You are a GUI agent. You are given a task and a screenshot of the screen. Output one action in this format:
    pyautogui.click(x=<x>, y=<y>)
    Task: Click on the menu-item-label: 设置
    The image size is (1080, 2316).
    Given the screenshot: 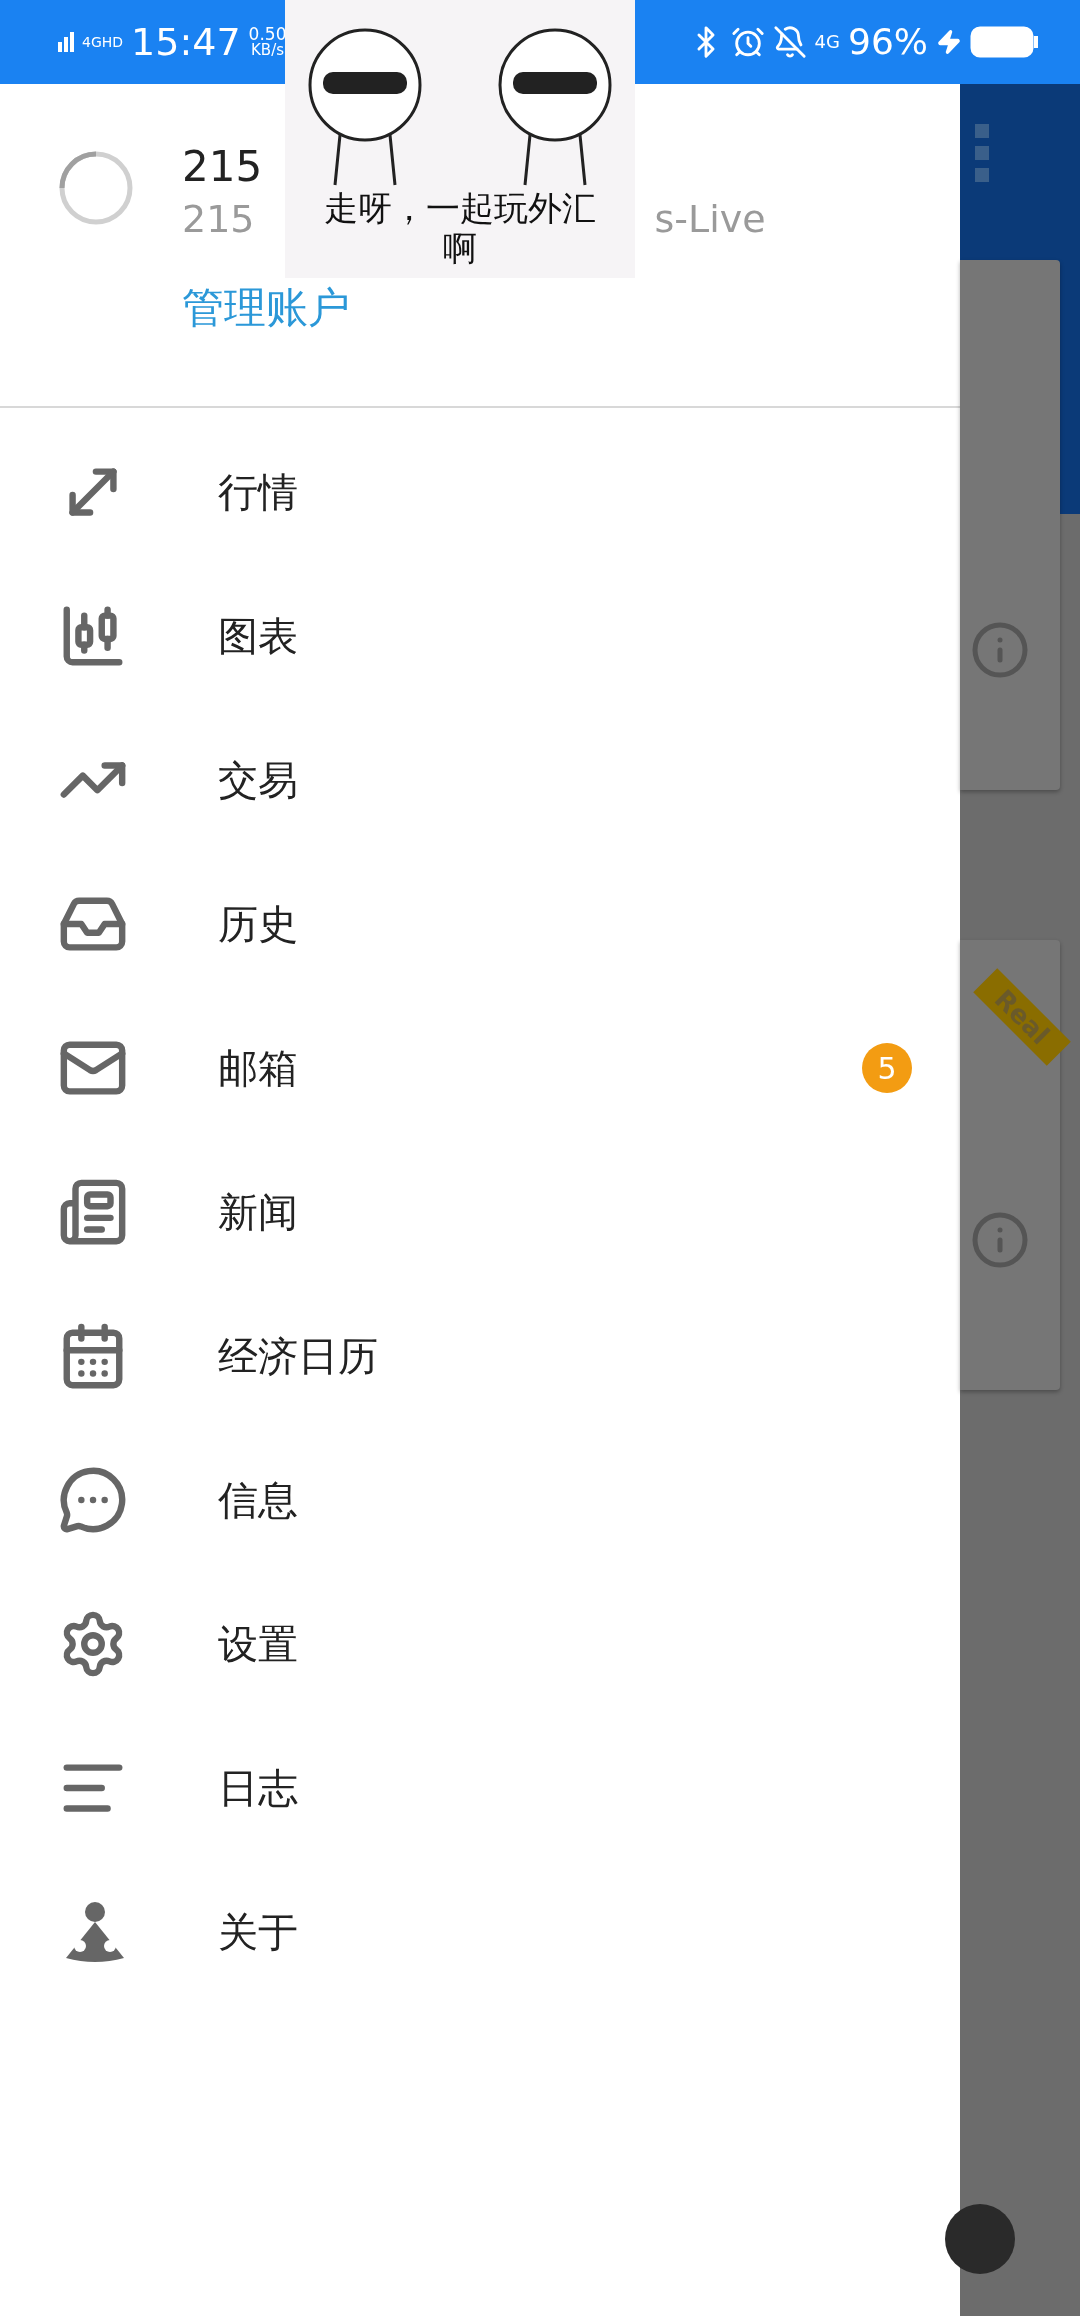 What is the action you would take?
    pyautogui.click(x=258, y=1644)
    